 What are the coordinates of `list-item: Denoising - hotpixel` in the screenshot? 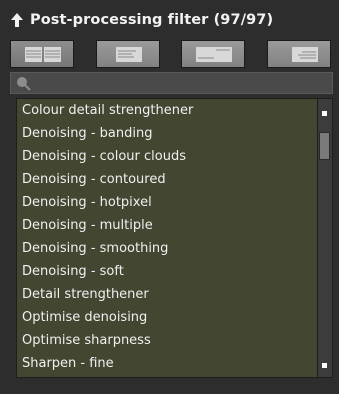 It's located at (167, 202).